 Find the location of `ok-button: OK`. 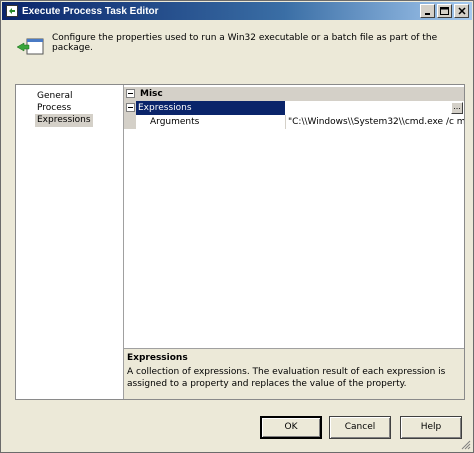

ok-button: OK is located at coordinates (291, 427).